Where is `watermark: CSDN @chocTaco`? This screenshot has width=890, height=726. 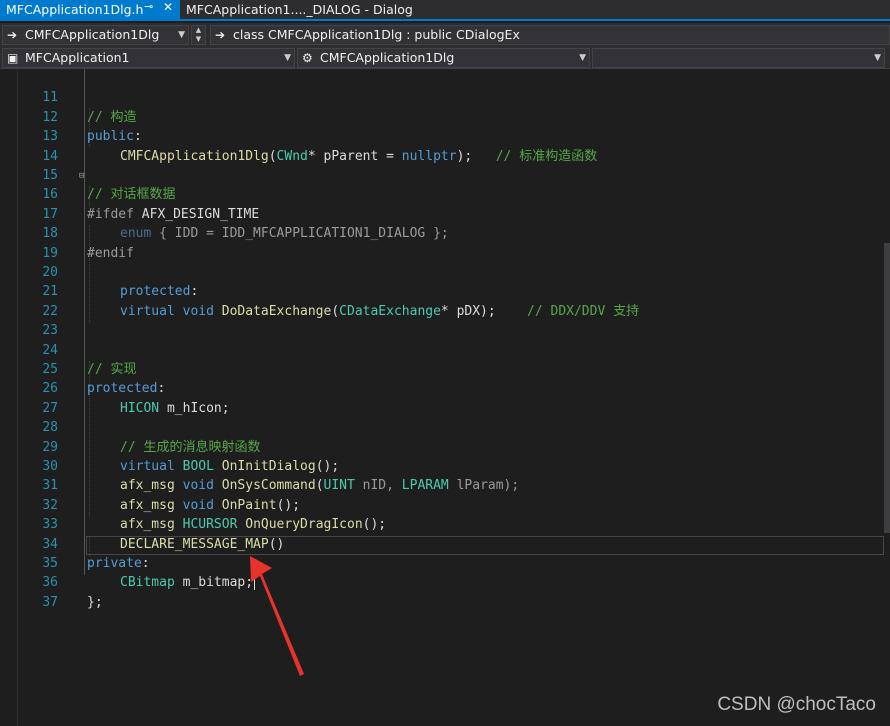 watermark: CSDN @chocTaco is located at coordinates (796, 704).